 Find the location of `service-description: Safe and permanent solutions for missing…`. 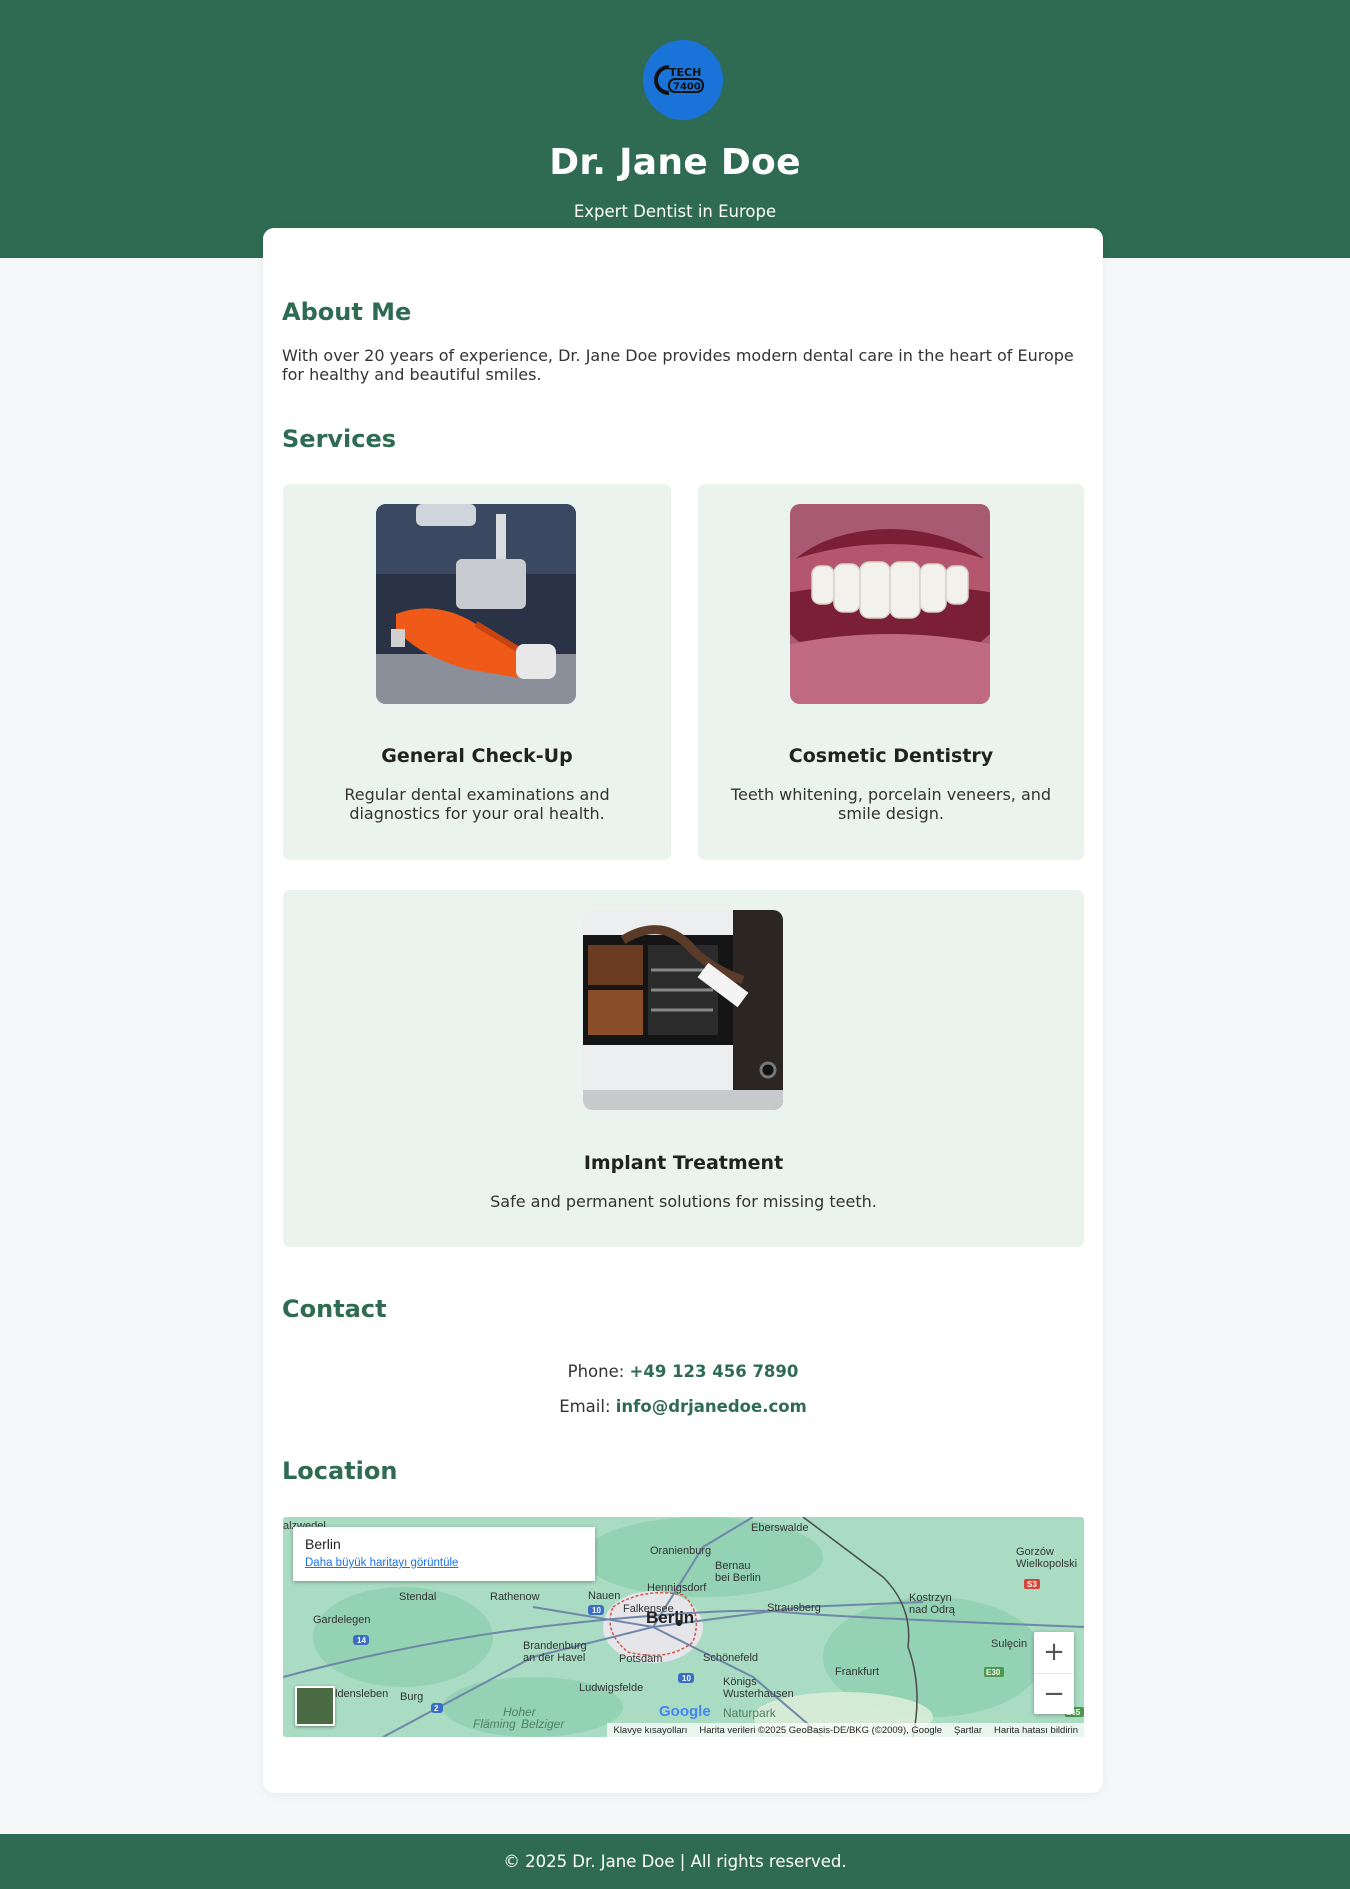

service-description: Safe and permanent solutions for missing… is located at coordinates (683, 1201).